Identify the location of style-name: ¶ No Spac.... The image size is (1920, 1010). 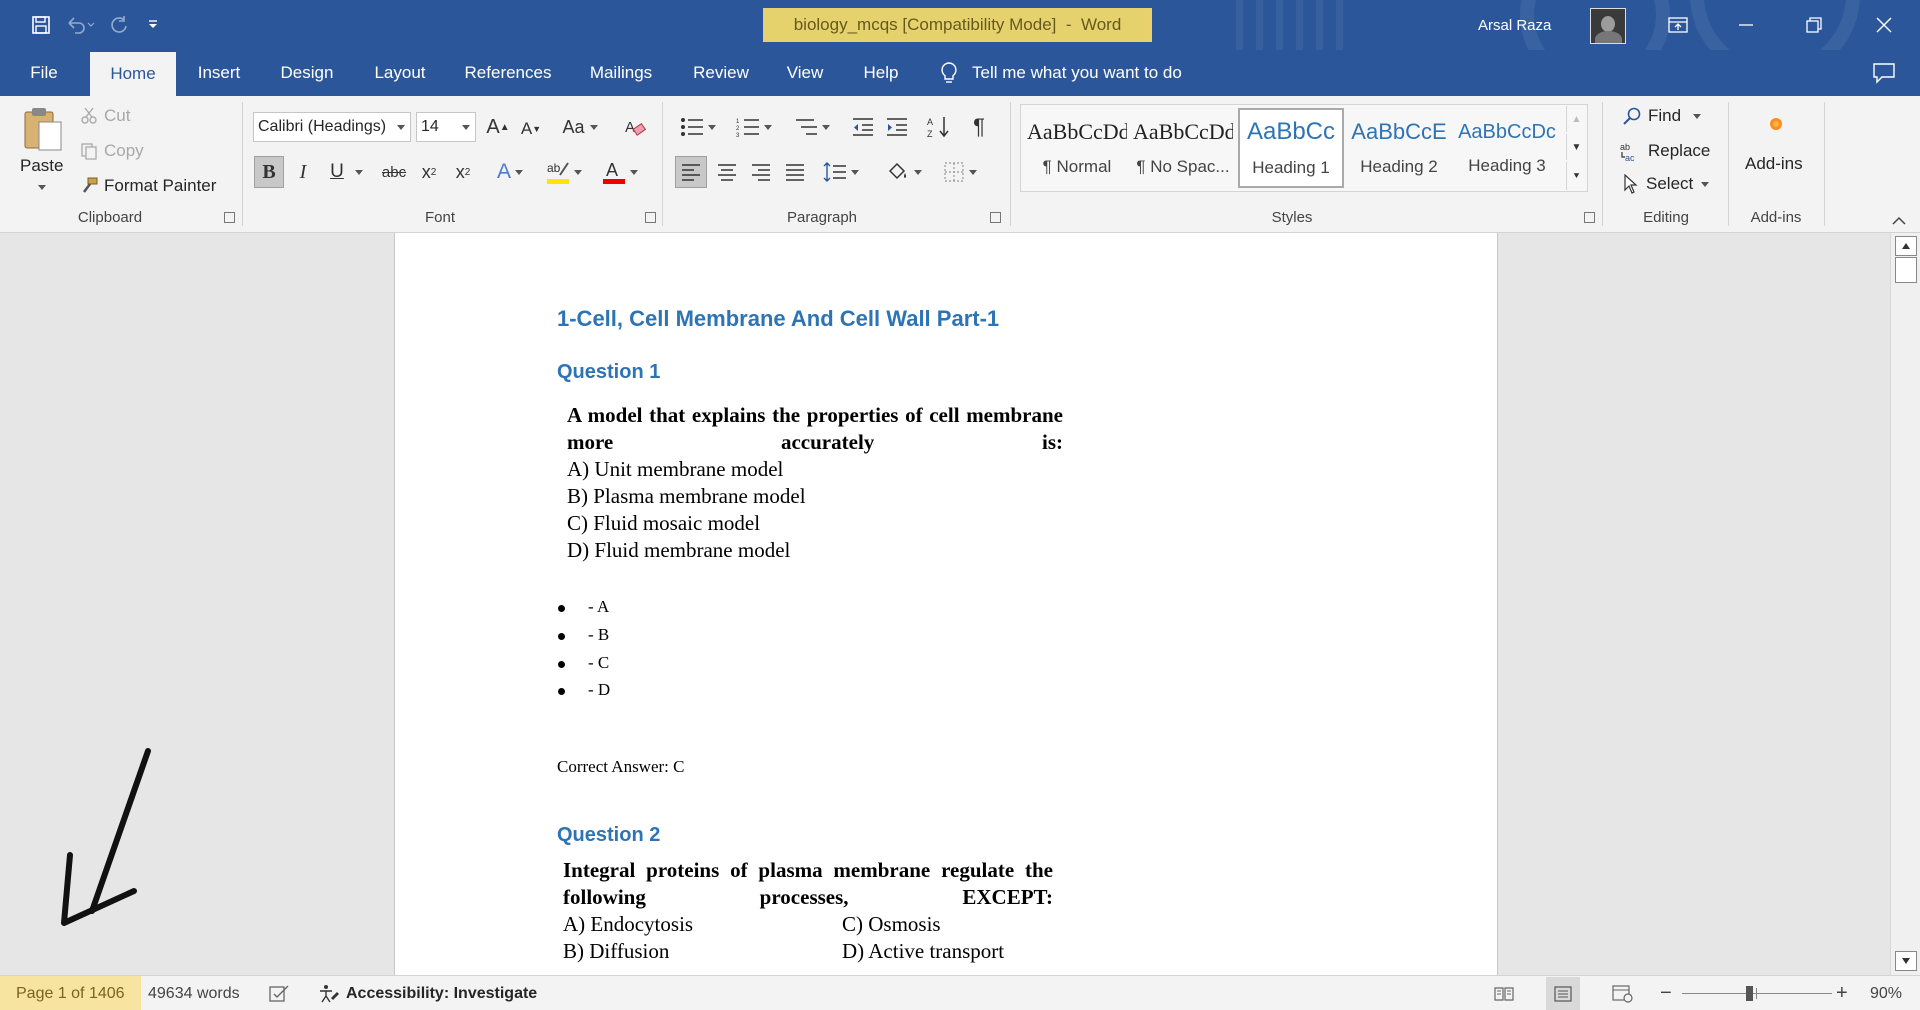
(1183, 166).